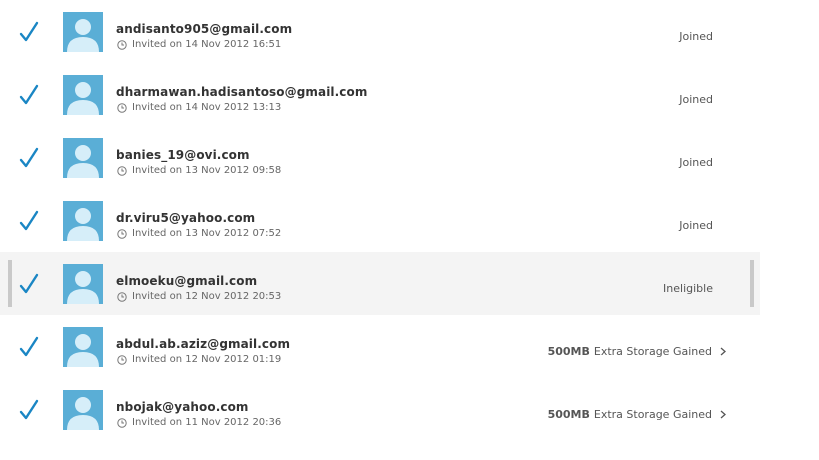 The image size is (819, 460). Describe the element at coordinates (187, 281) in the screenshot. I see `invitee-email: elmoeku@gmail.com` at that location.